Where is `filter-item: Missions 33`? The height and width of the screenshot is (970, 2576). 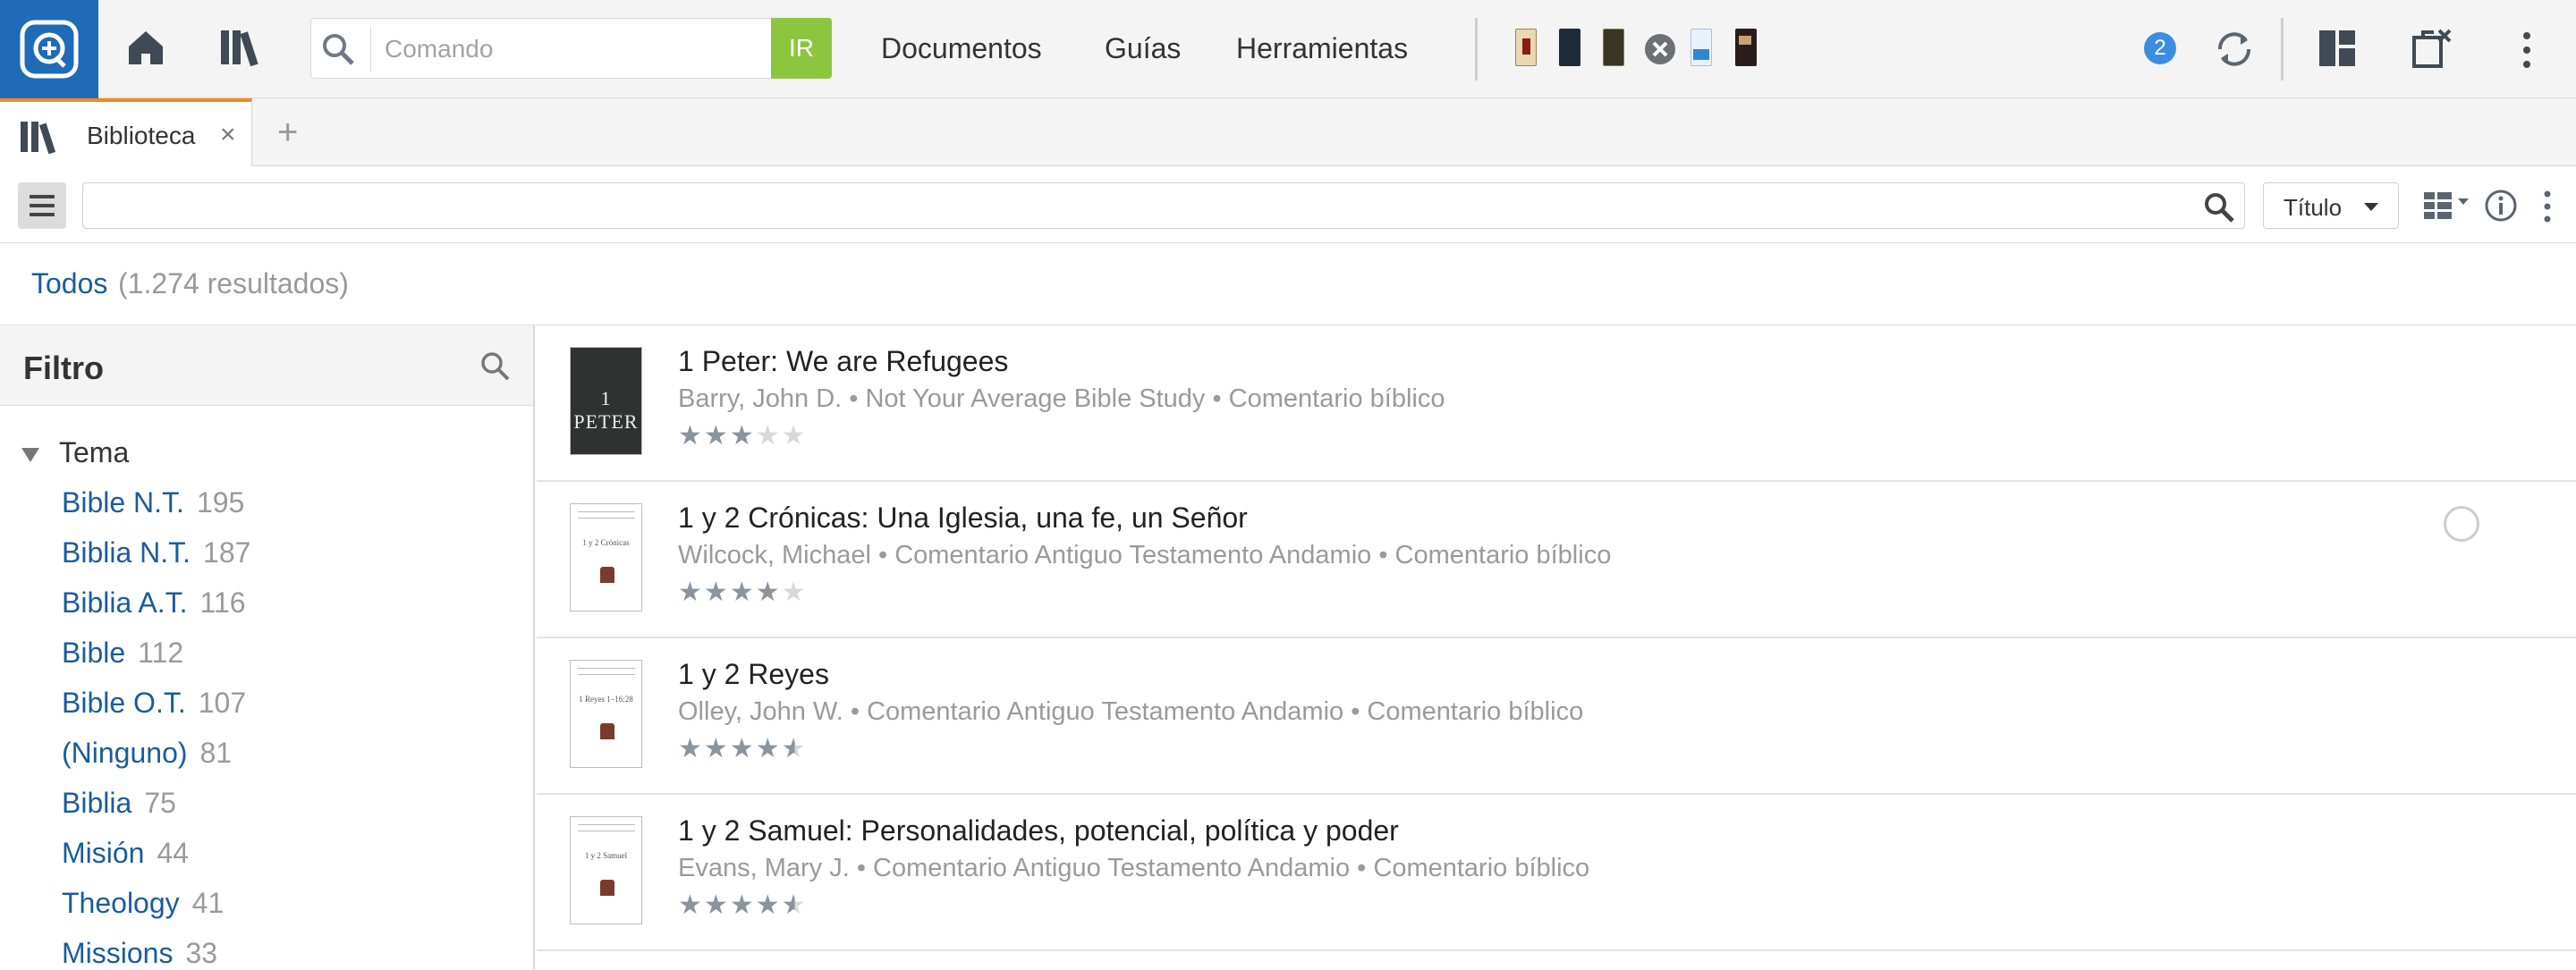 filter-item: Missions 33 is located at coordinates (139, 953).